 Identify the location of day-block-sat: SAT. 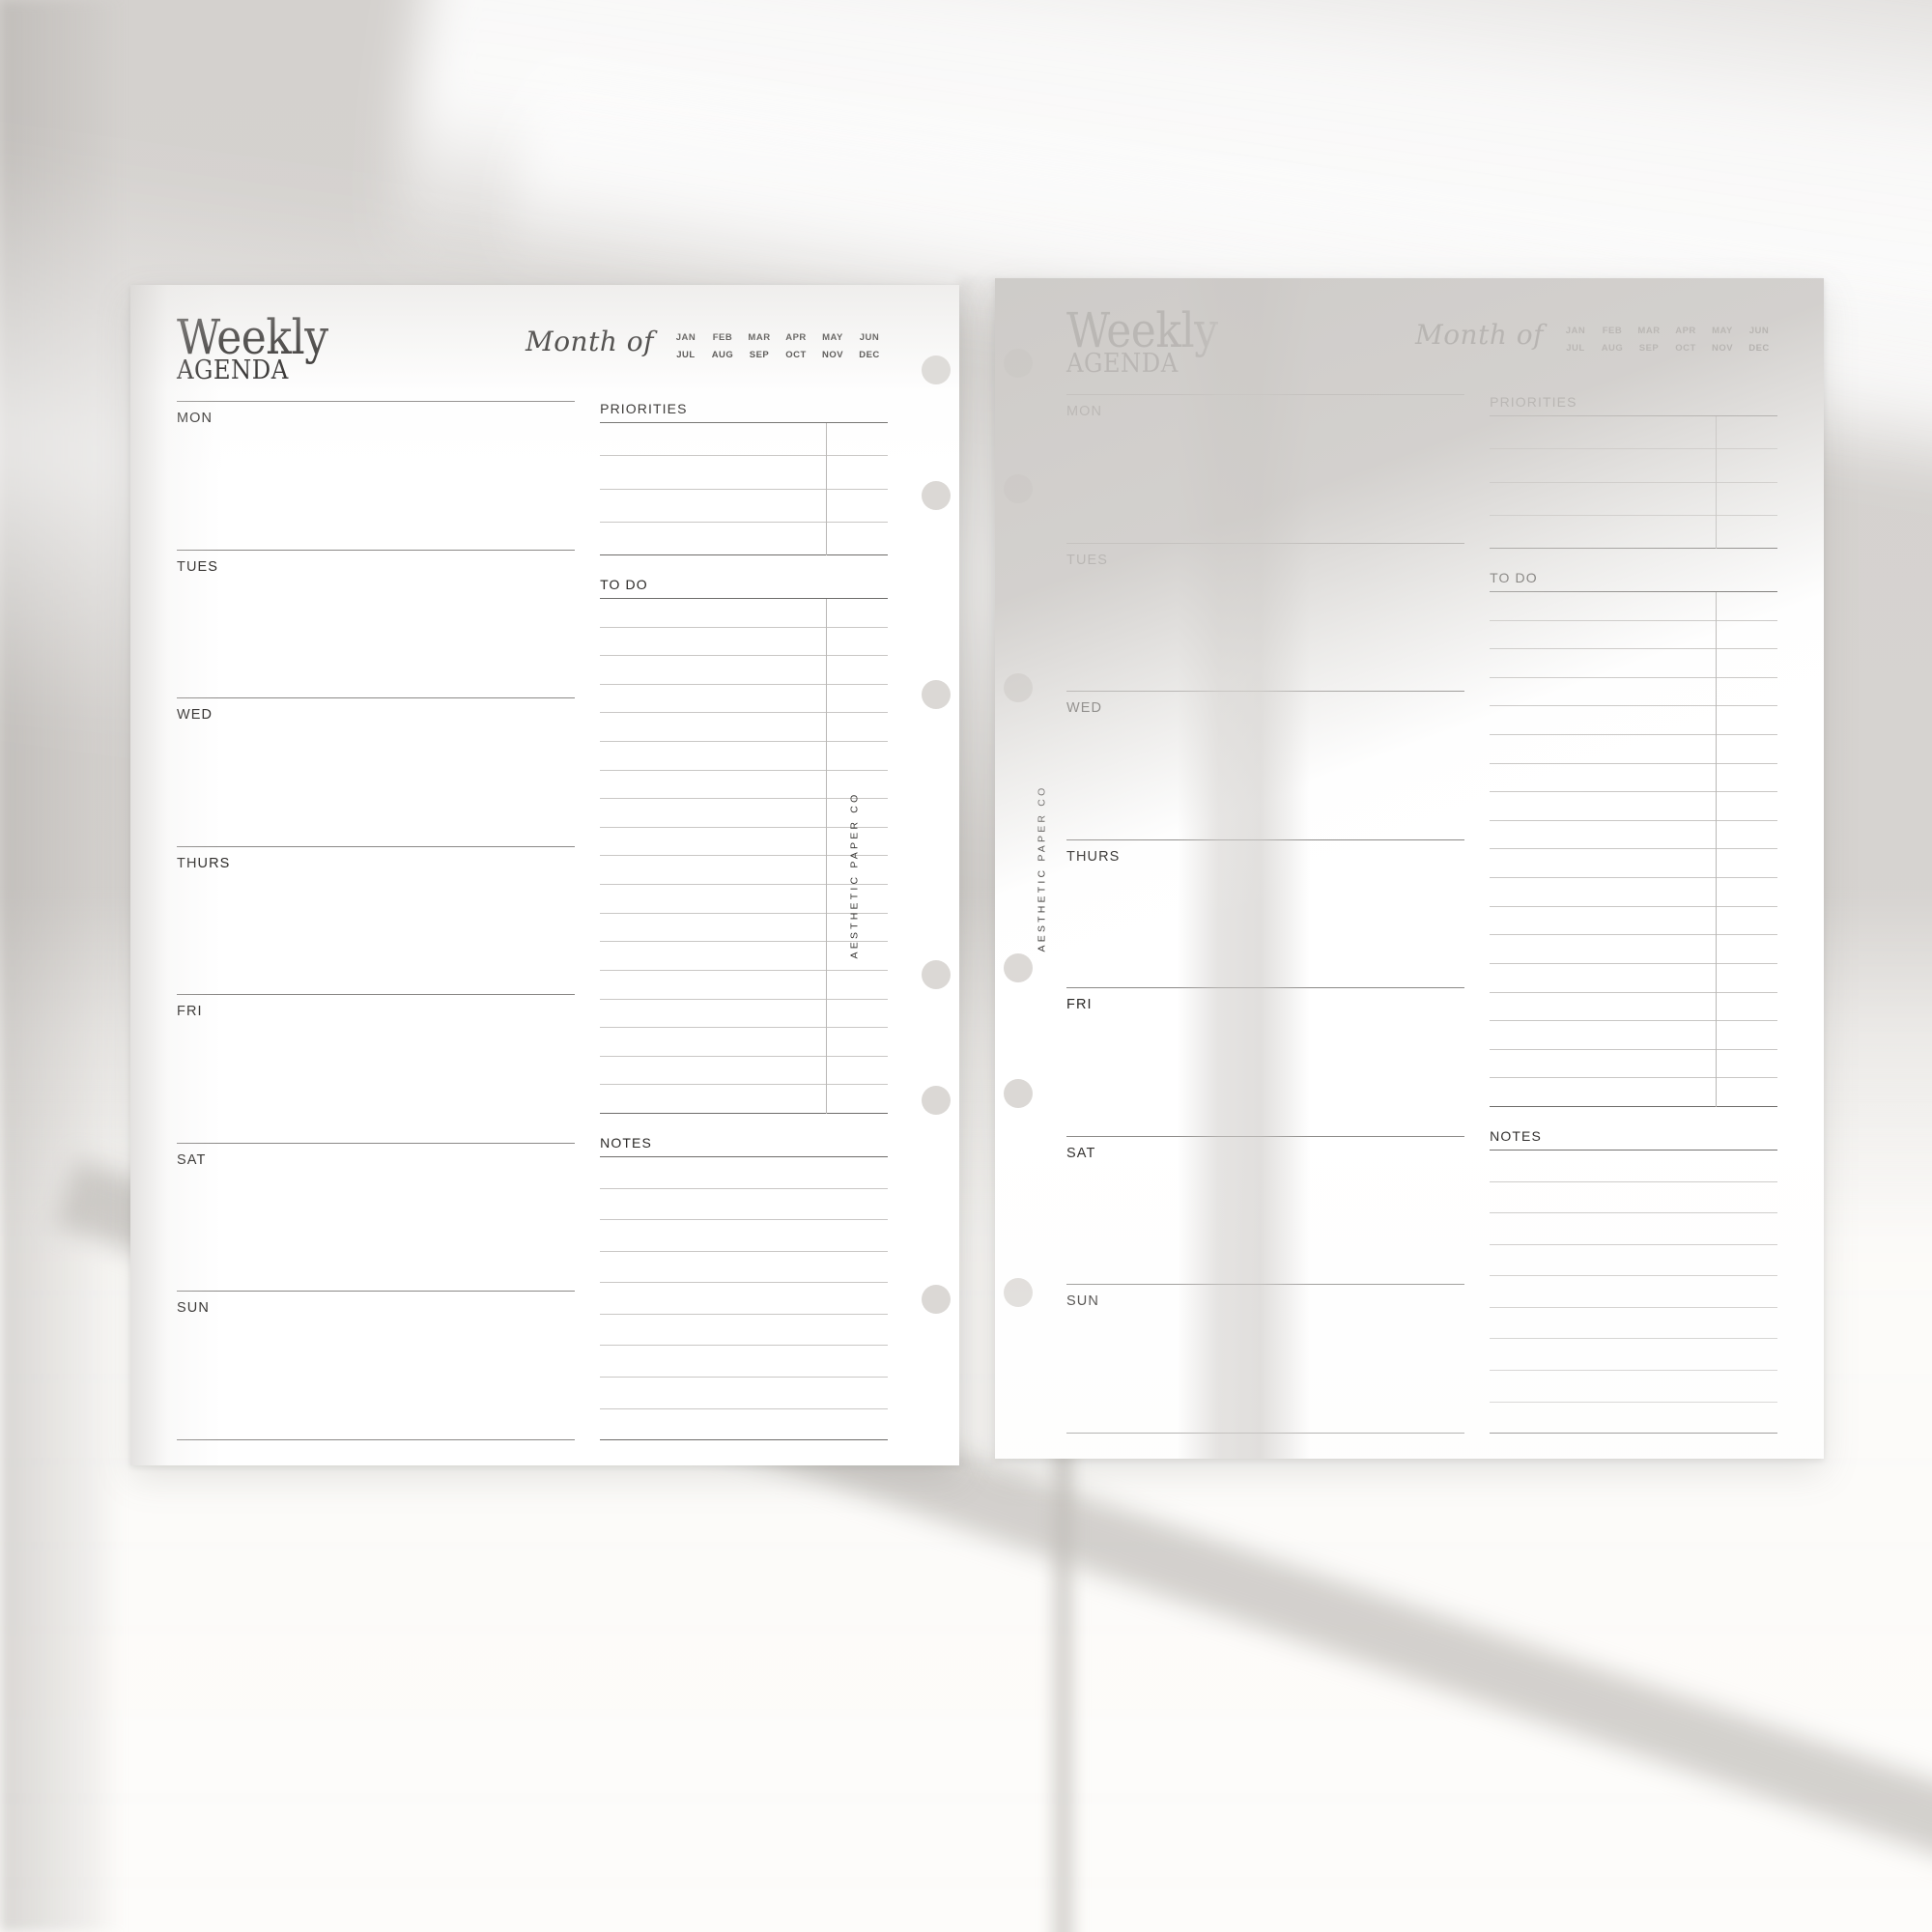
(376, 1217).